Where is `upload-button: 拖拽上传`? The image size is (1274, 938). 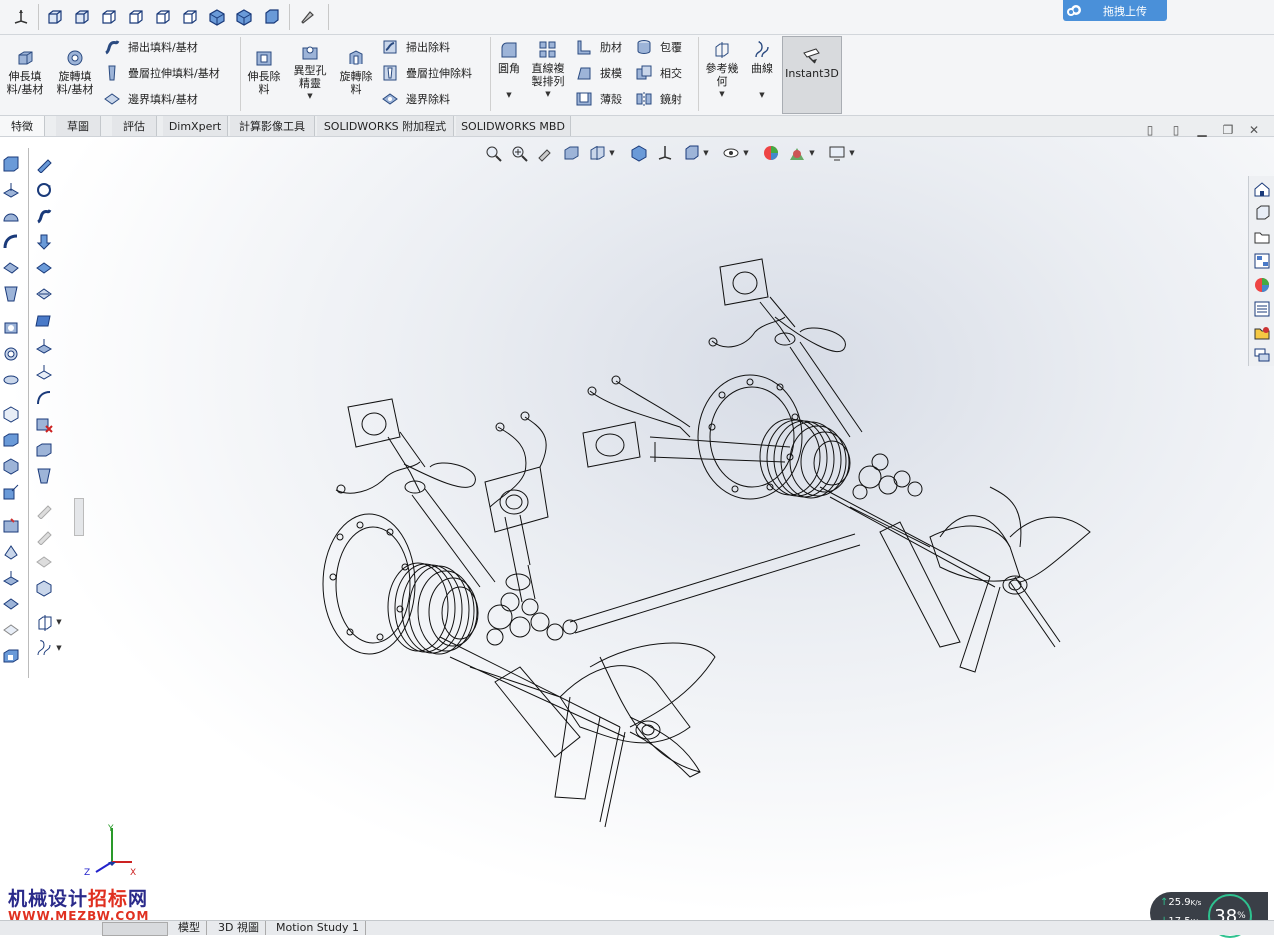 upload-button: 拖拽上传 is located at coordinates (1115, 10).